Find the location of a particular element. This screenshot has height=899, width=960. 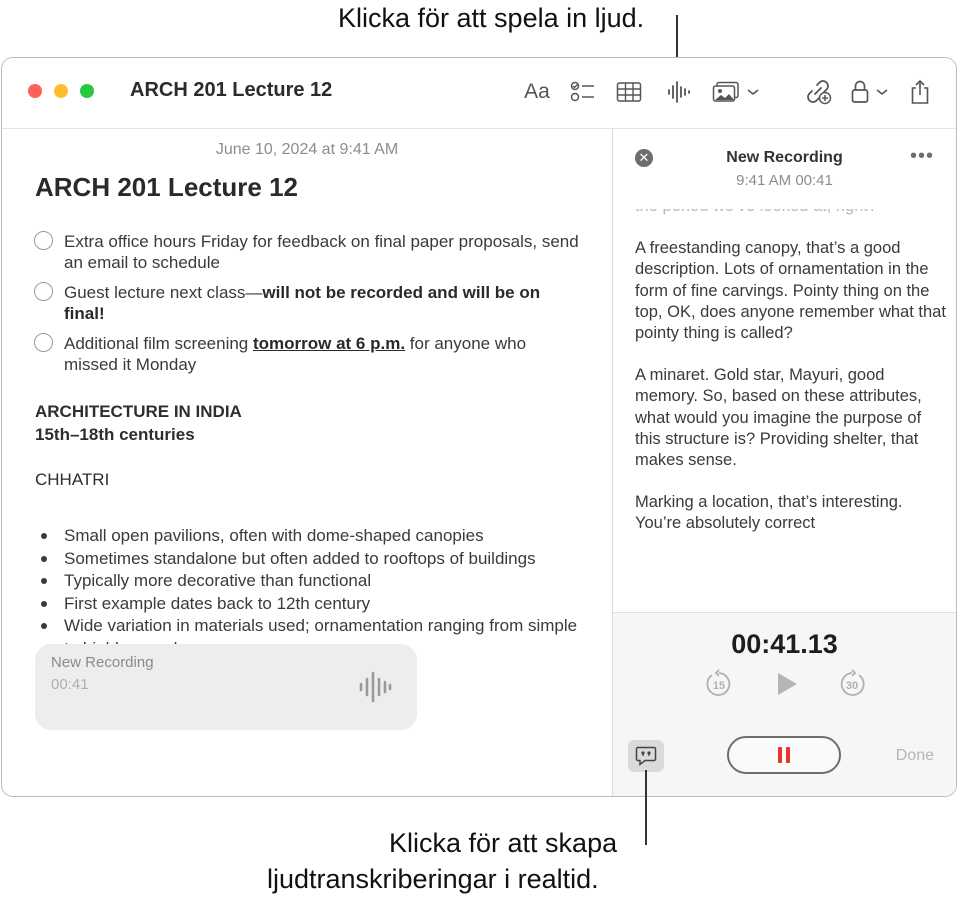

callout-transcription-line1: Klicka för att skapa is located at coordinates (503, 843).